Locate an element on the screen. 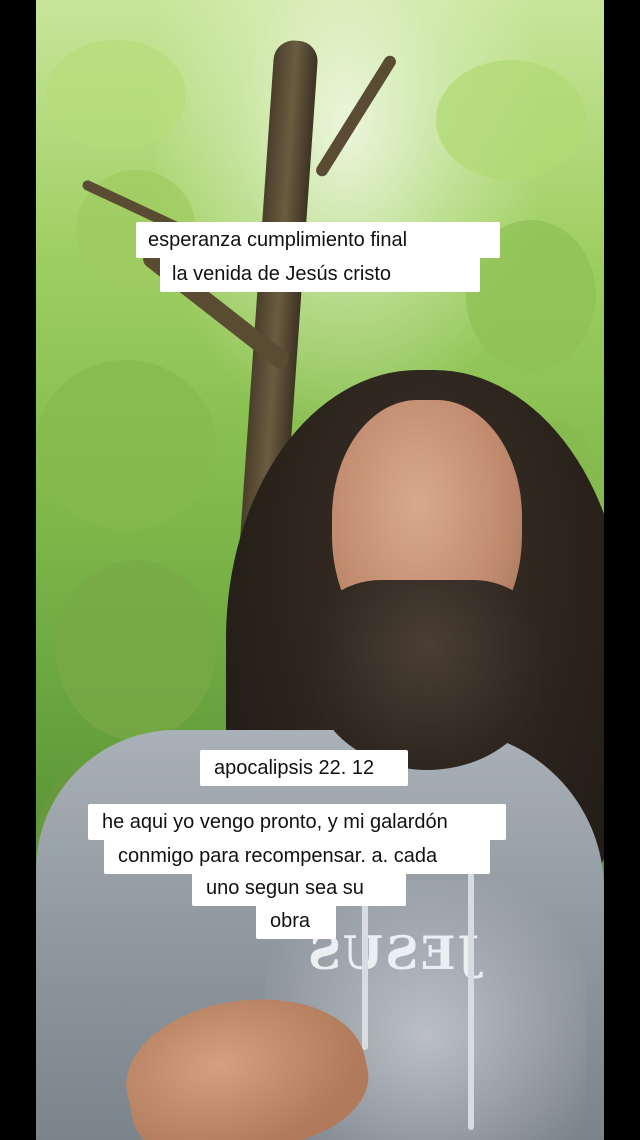  caption-verse-reference: apocalipsis 22. 12 is located at coordinates (304, 768).